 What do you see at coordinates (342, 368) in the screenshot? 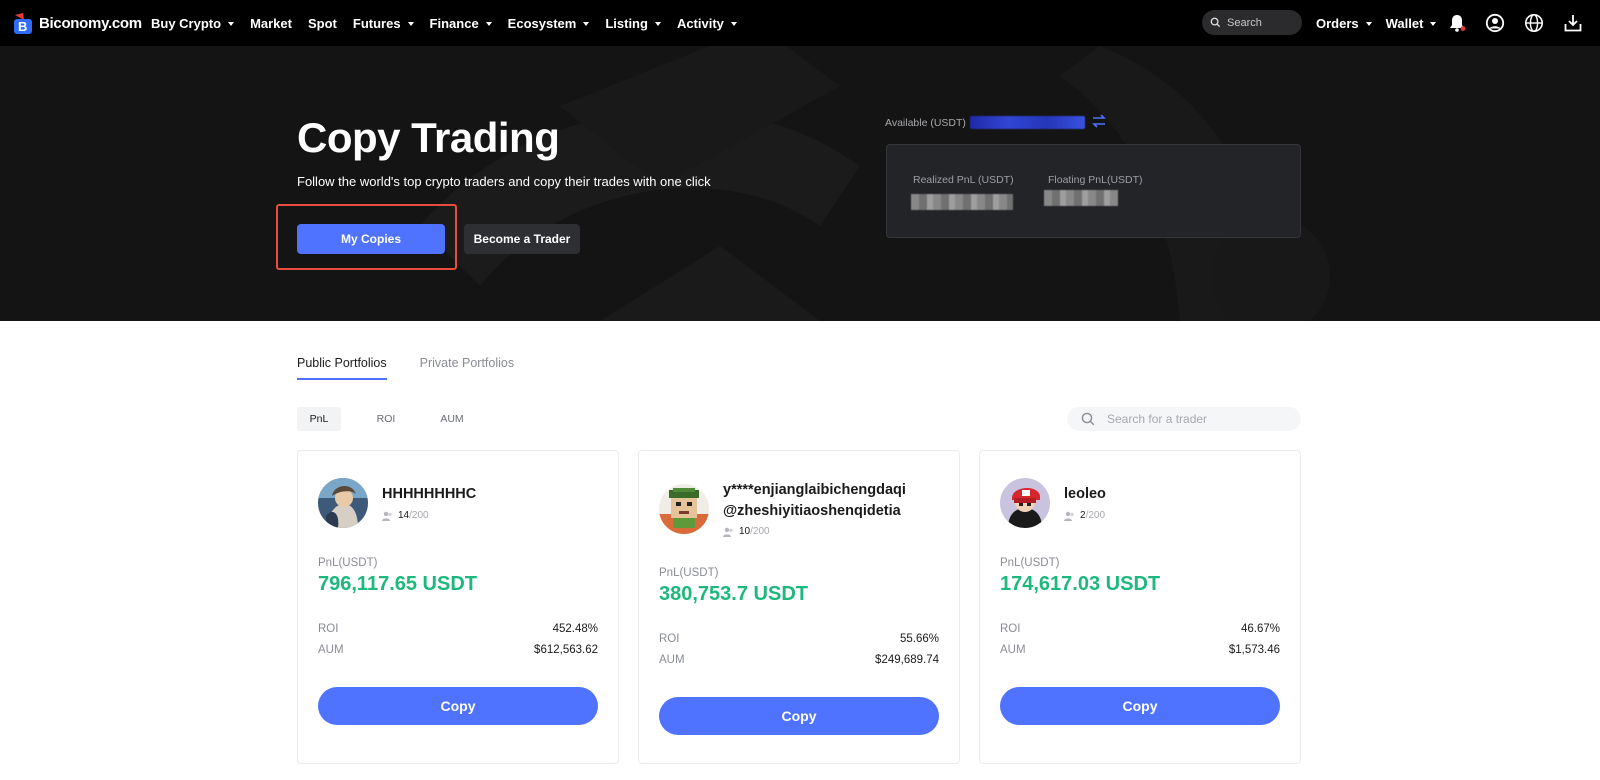
I see `tab-public-portfolios: Public Portfolios` at bounding box center [342, 368].